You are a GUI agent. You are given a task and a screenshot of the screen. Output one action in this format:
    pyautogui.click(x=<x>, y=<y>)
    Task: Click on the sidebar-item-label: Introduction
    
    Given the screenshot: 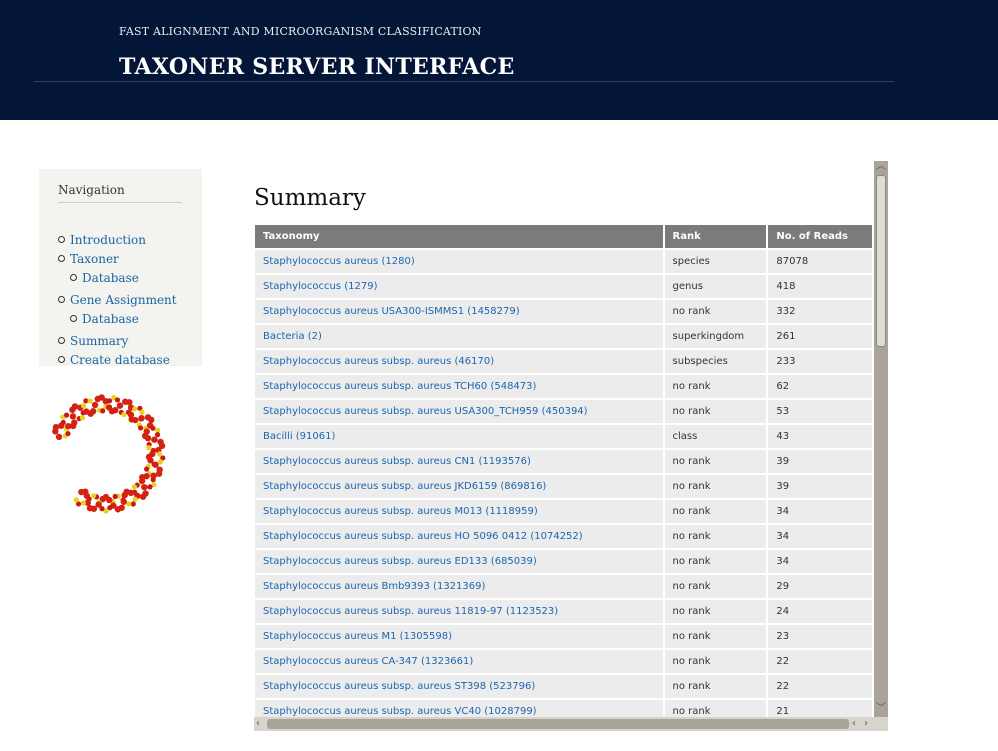 What is the action you would take?
    pyautogui.click(x=108, y=240)
    